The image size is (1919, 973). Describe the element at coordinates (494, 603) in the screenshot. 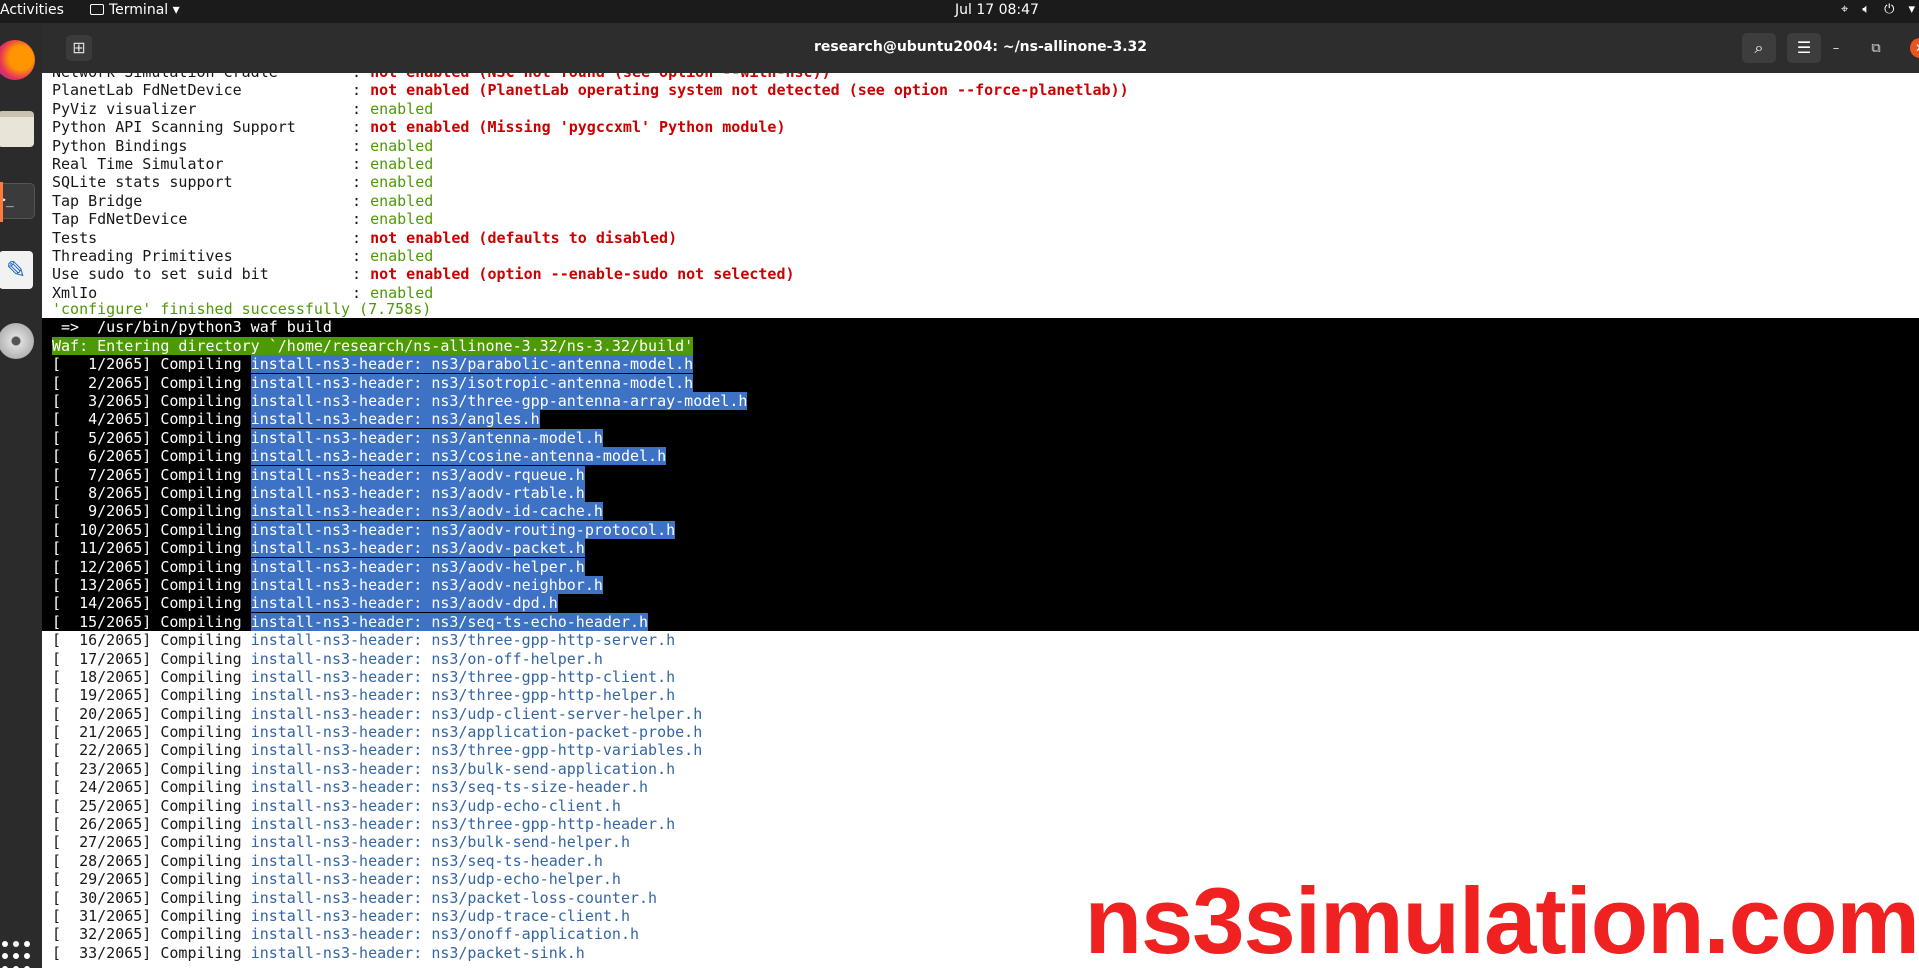

I see `header-file: ns3/aodv-dpd.h` at that location.